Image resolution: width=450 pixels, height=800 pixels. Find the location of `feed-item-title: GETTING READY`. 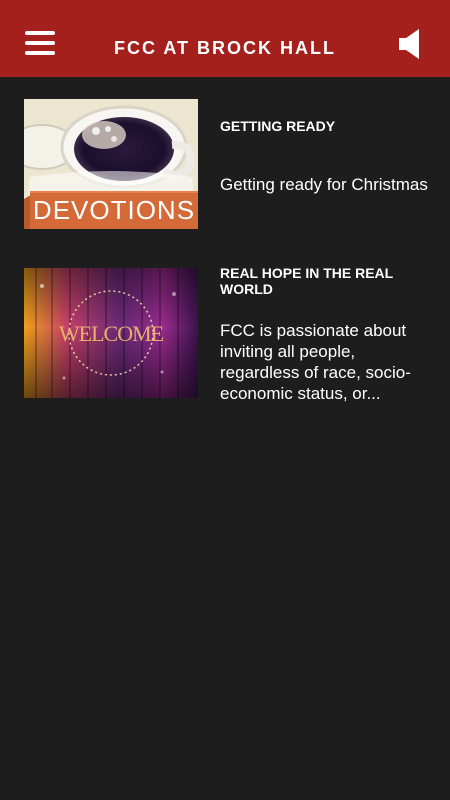

feed-item-title: GETTING READY is located at coordinates (325, 126).